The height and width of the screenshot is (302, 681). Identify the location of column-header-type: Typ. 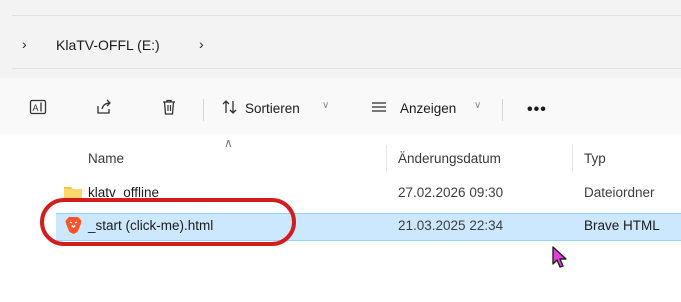
(595, 158).